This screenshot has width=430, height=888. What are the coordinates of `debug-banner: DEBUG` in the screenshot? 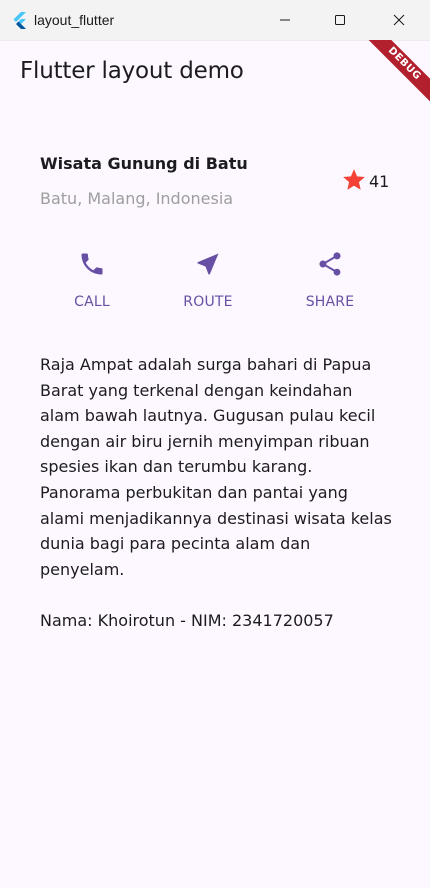 It's located at (395, 75).